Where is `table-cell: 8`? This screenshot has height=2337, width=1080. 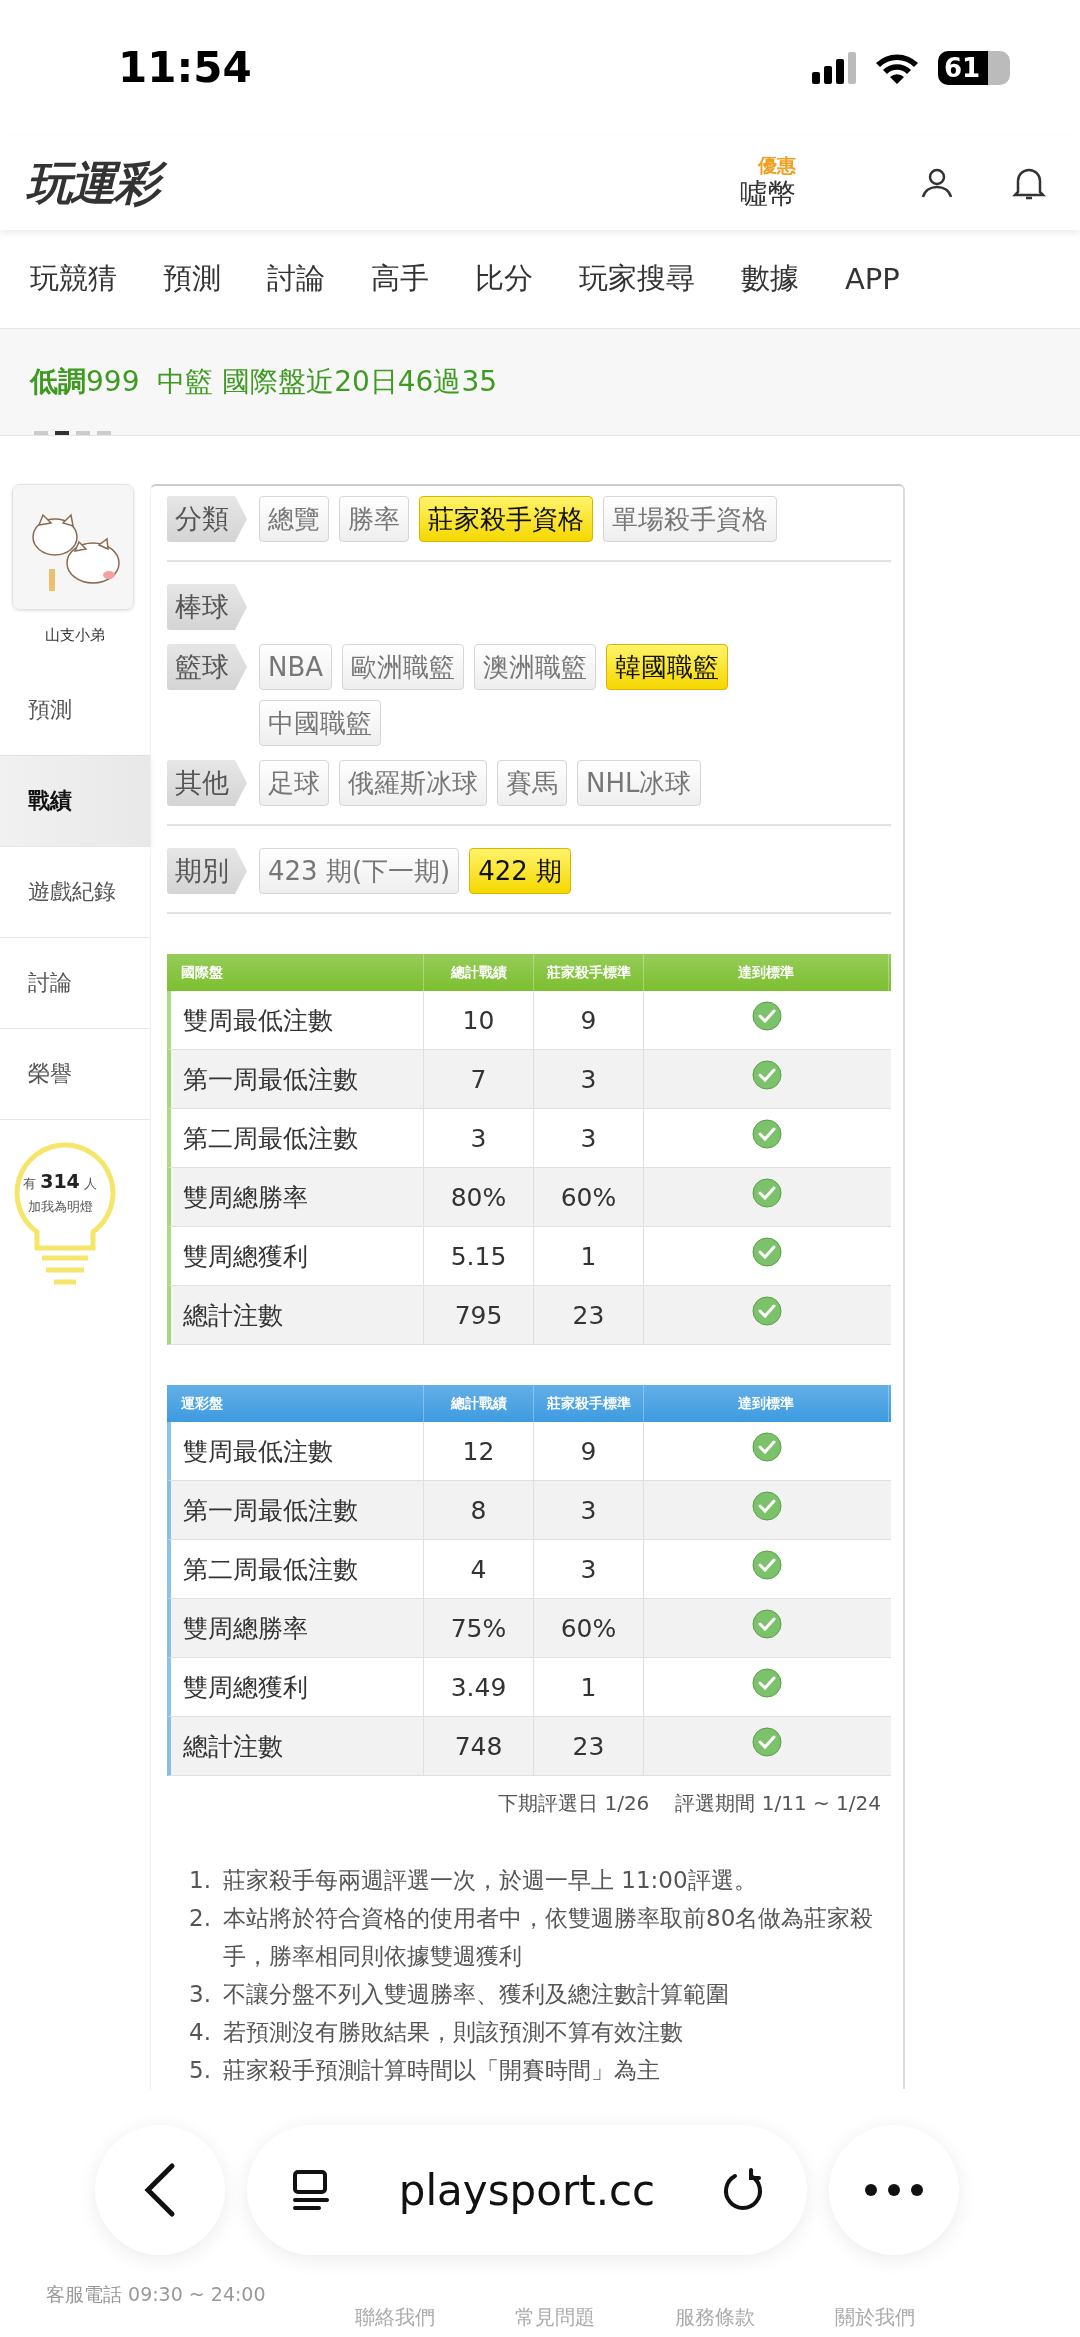 table-cell: 8 is located at coordinates (479, 1510).